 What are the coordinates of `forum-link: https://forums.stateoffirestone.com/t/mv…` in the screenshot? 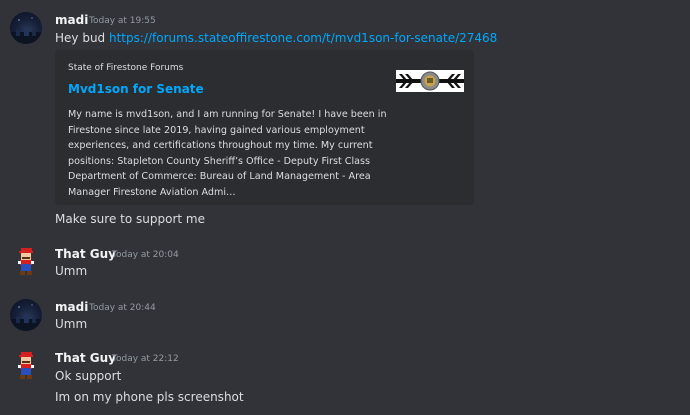 It's located at (303, 38).